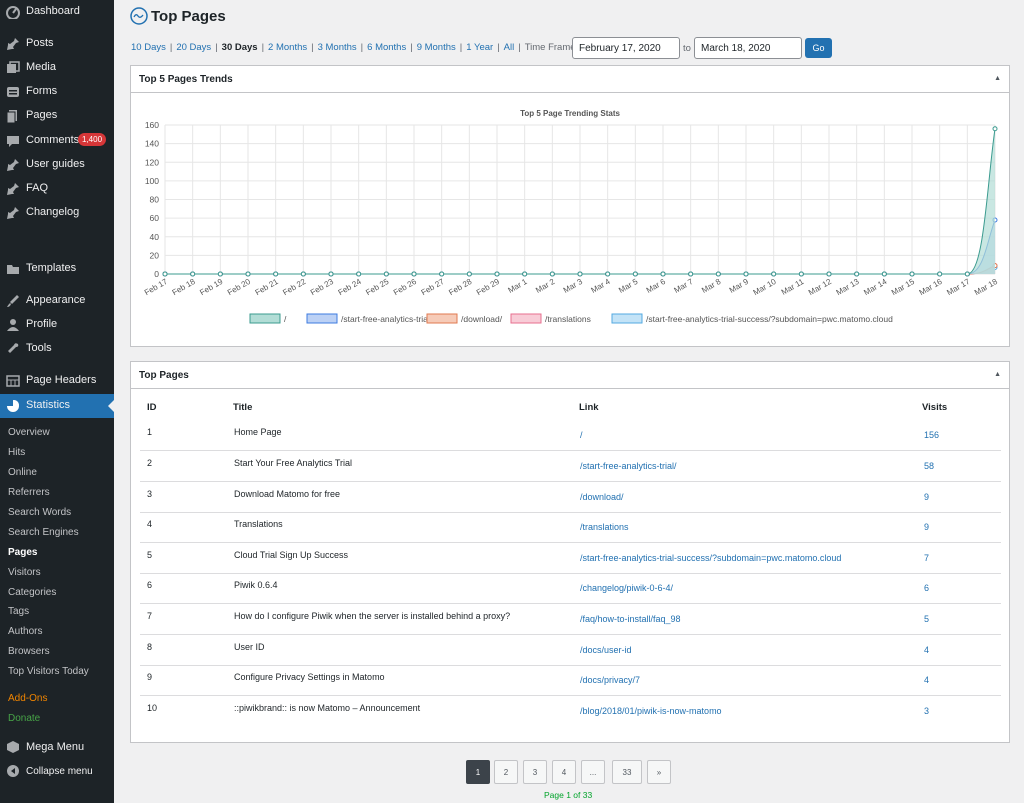 This screenshot has width=1024, height=803. What do you see at coordinates (570, 375) in the screenshot?
I see `top-pages-panel-header: Top Pages ▲` at bounding box center [570, 375].